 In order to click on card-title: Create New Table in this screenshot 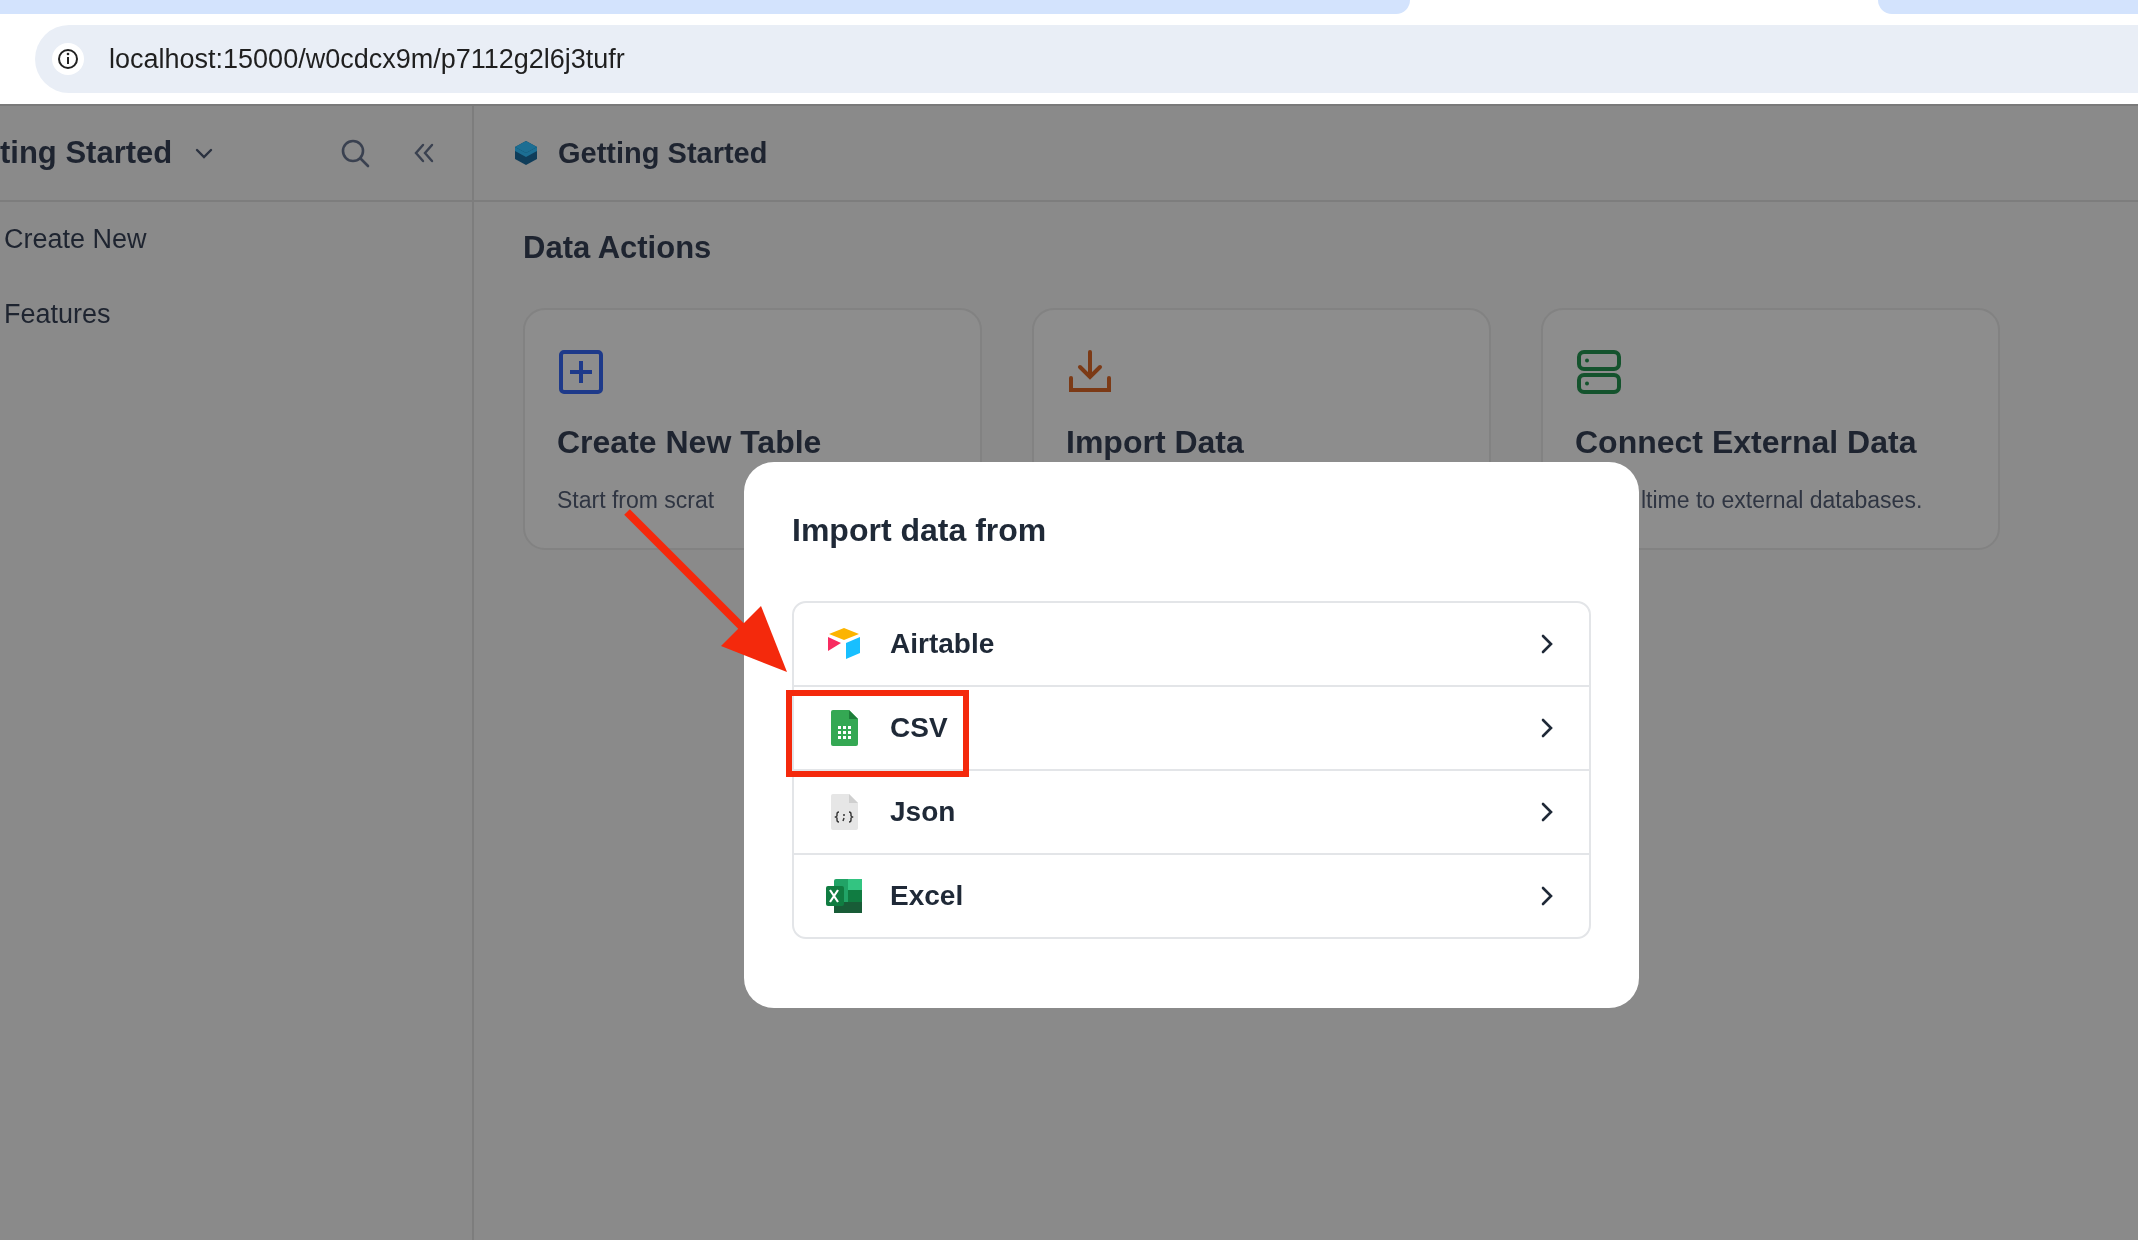, I will do `click(690, 442)`.